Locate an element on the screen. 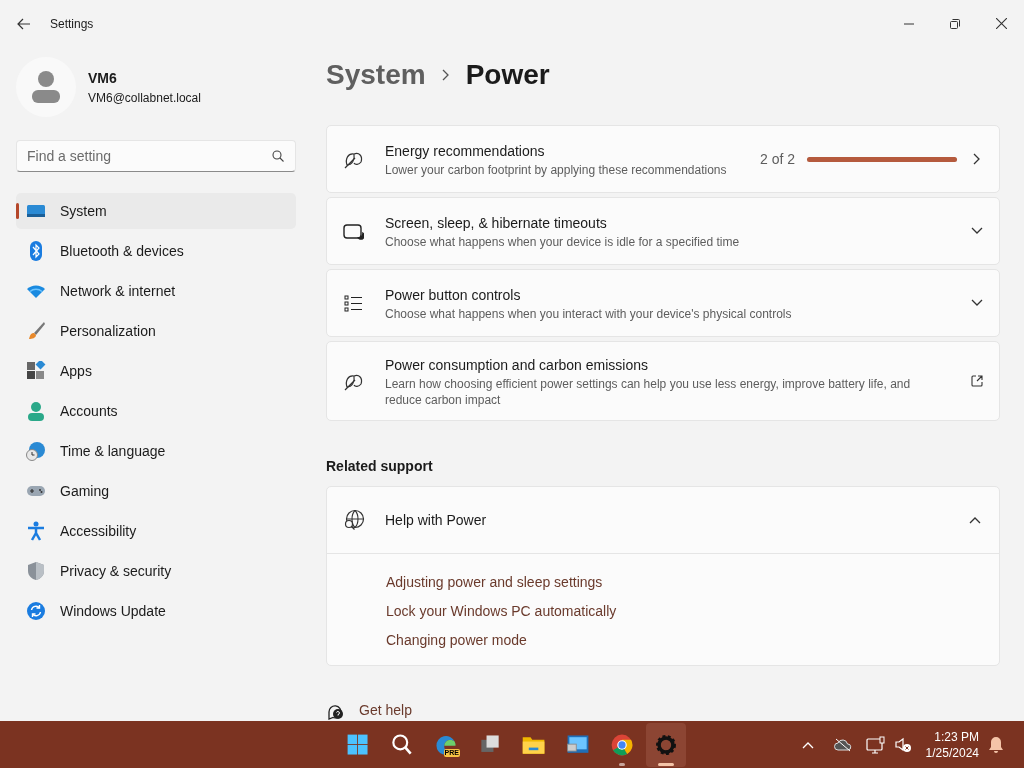 Image resolution: width=1024 pixels, height=768 pixels. user-email: VM6@collabnet.local is located at coordinates (144, 98).